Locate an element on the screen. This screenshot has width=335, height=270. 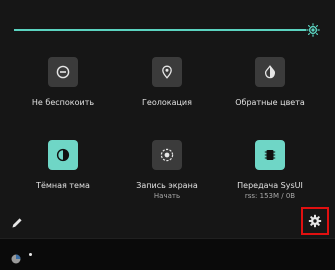
tile-sysui-dump: Передача SysUI rss: 153M / 0B is located at coordinates (270, 170).